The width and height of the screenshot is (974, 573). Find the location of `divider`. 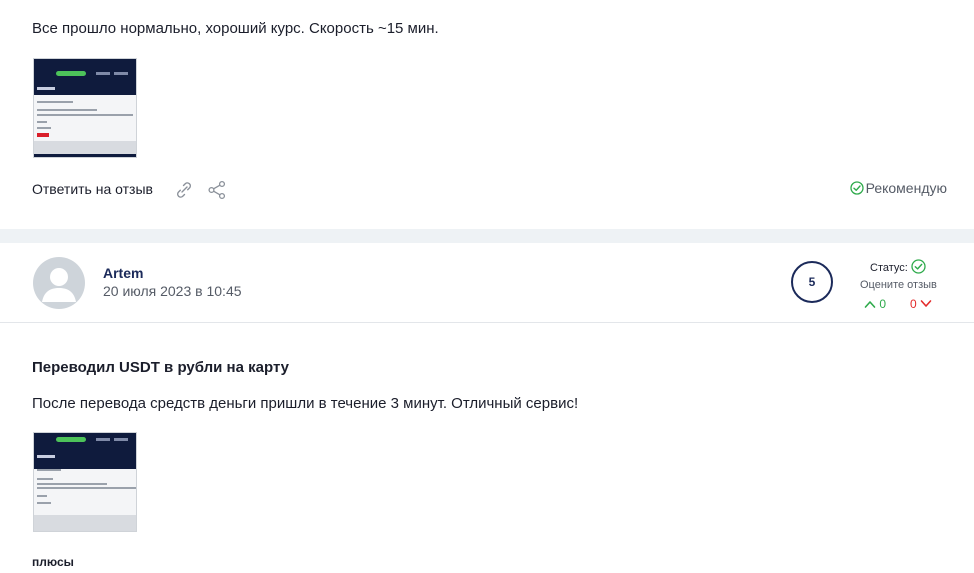

divider is located at coordinates (487, 322).